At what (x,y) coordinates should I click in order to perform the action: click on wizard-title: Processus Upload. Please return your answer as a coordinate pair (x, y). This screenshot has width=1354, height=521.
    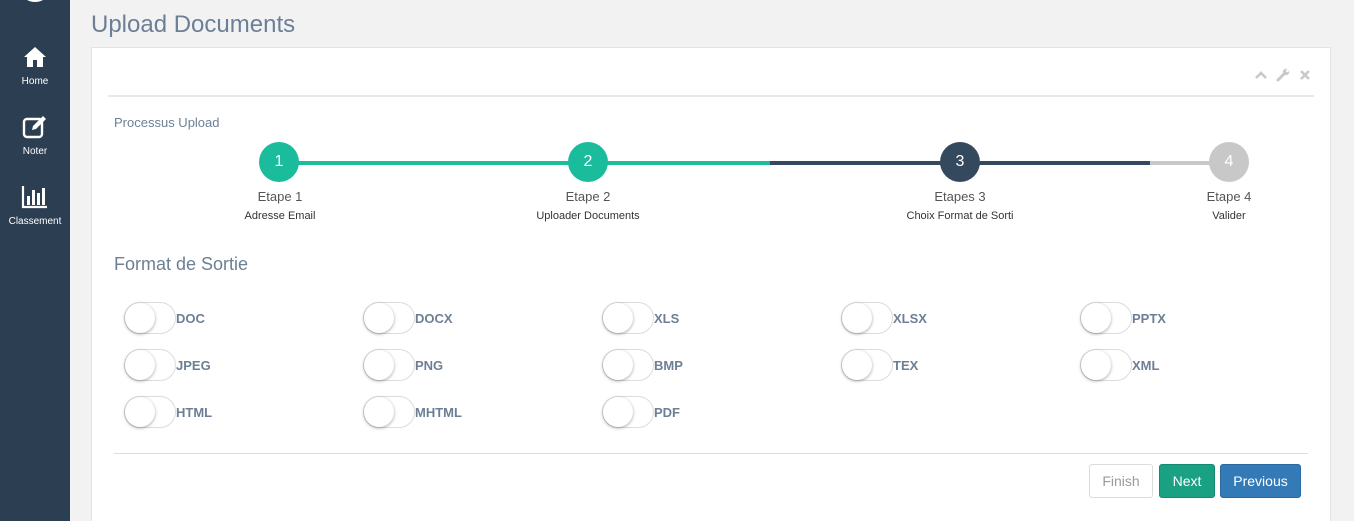
    Looking at the image, I should click on (167, 122).